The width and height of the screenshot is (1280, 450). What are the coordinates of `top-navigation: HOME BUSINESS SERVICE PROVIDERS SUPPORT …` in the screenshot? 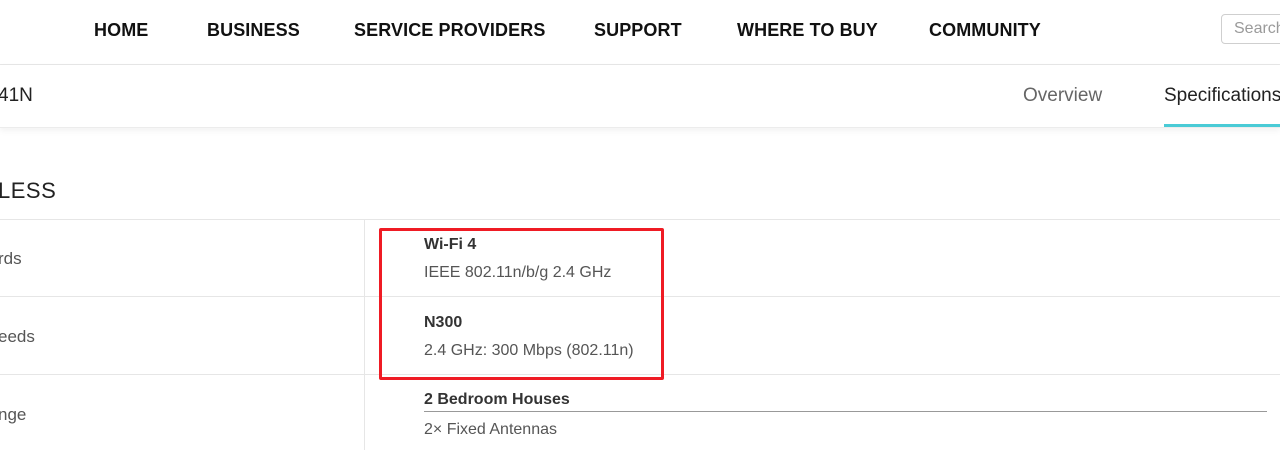 It's located at (640, 32).